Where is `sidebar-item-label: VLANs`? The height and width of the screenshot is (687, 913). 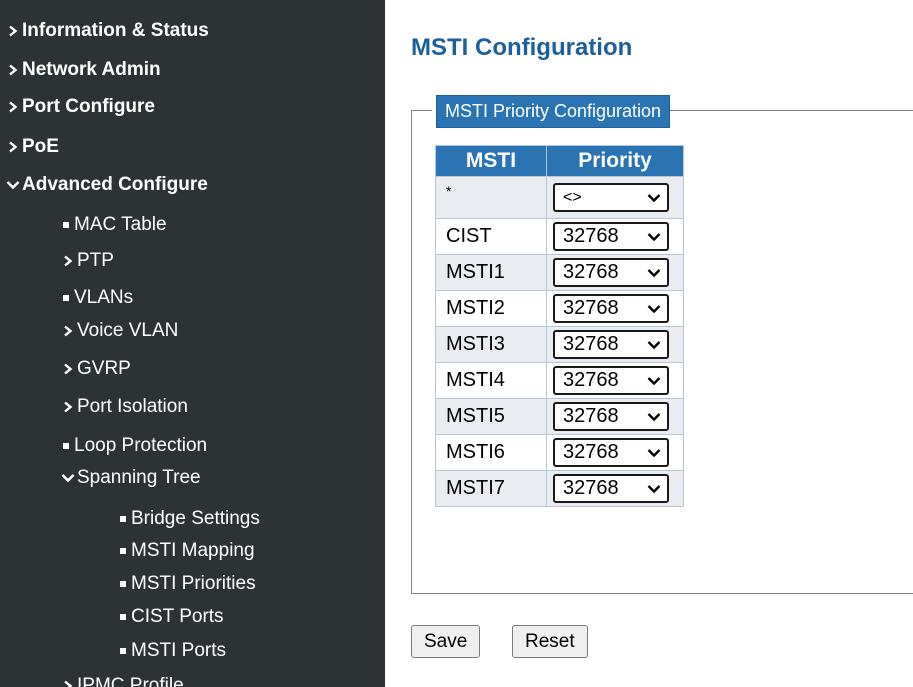
sidebar-item-label: VLANs is located at coordinates (104, 297).